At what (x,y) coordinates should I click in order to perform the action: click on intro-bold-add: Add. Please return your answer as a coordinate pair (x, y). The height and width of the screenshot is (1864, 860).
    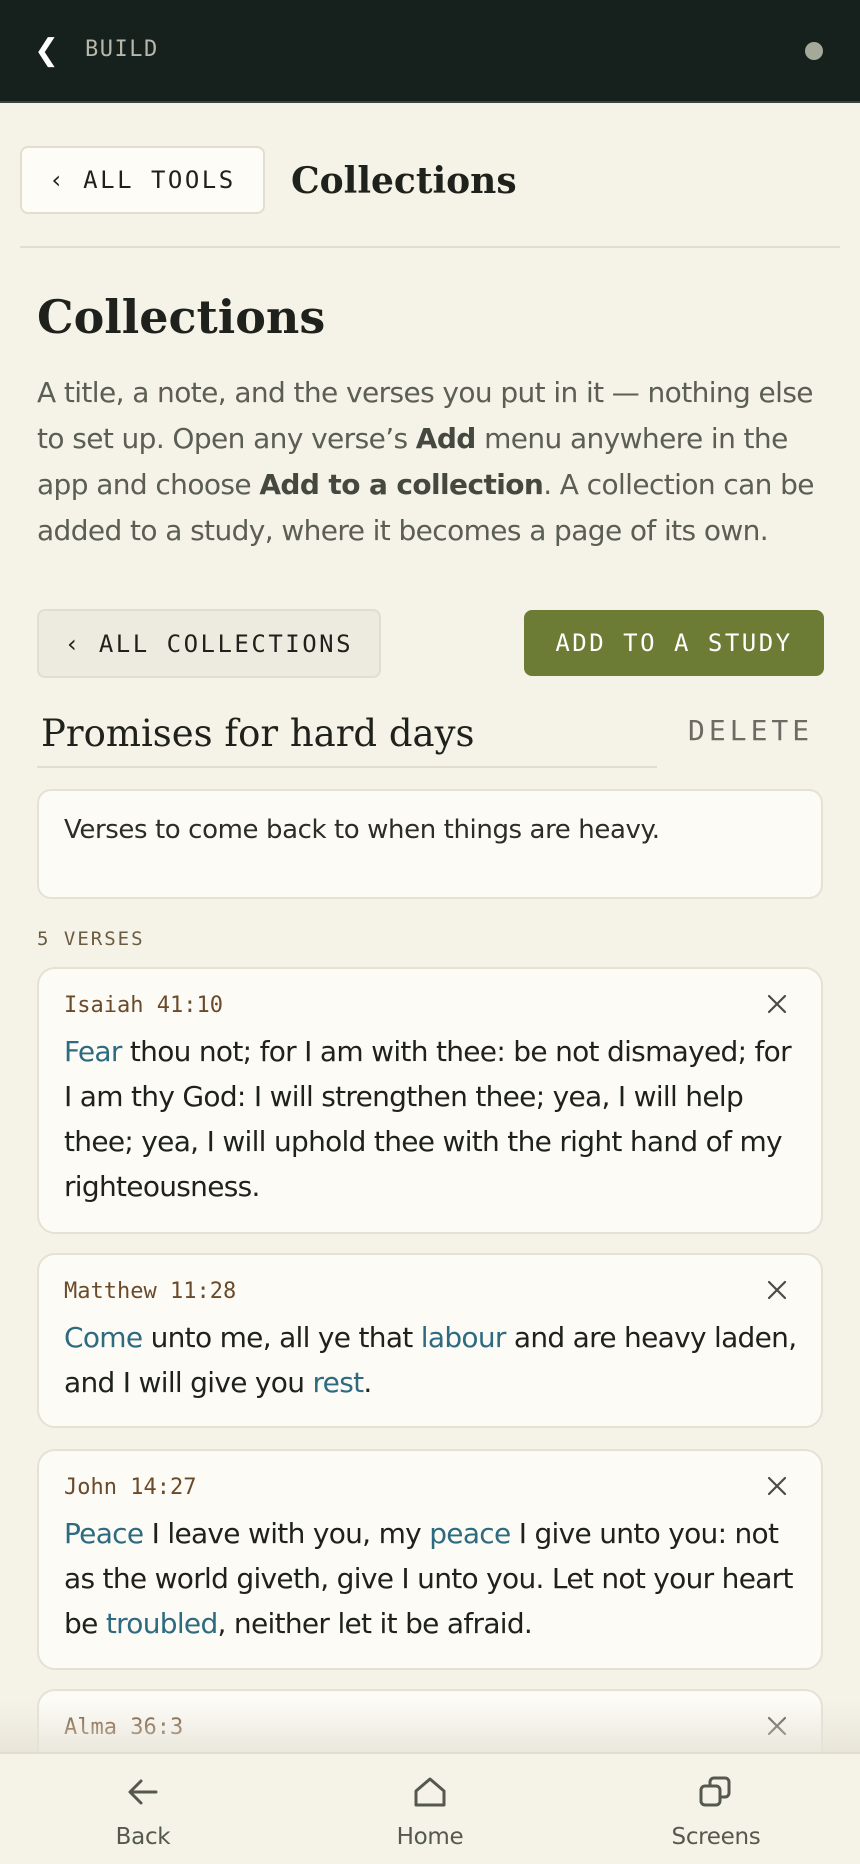
    Looking at the image, I should click on (446, 438).